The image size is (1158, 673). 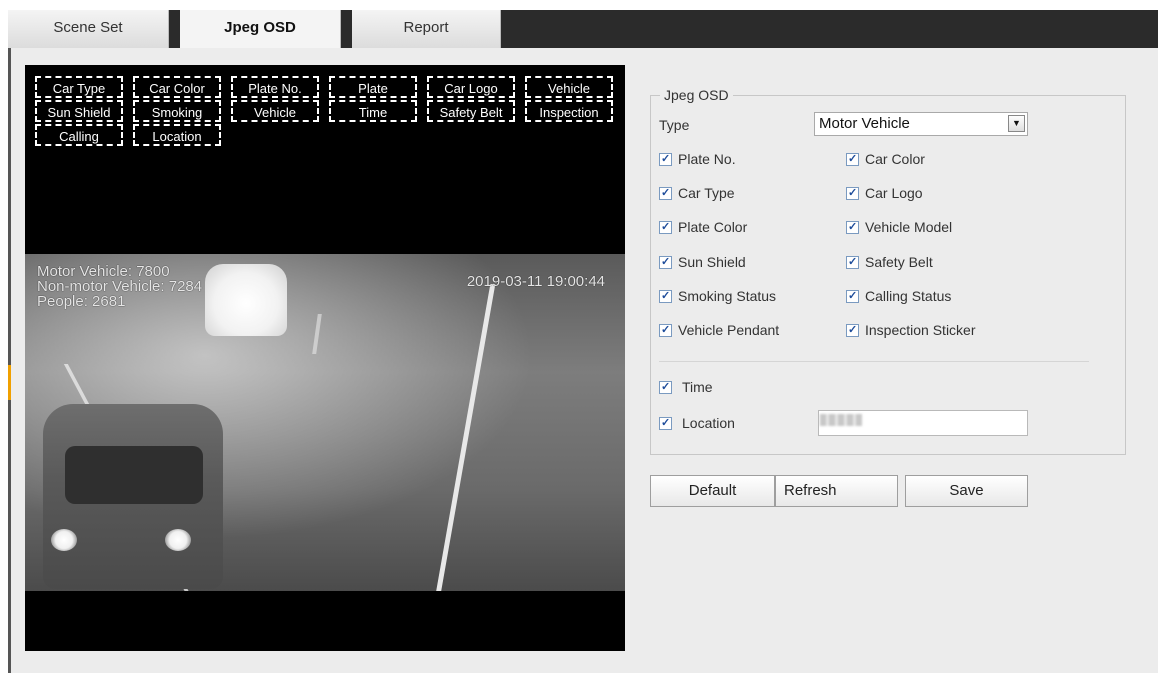 What do you see at coordinates (712, 491) in the screenshot?
I see `default-button: Default` at bounding box center [712, 491].